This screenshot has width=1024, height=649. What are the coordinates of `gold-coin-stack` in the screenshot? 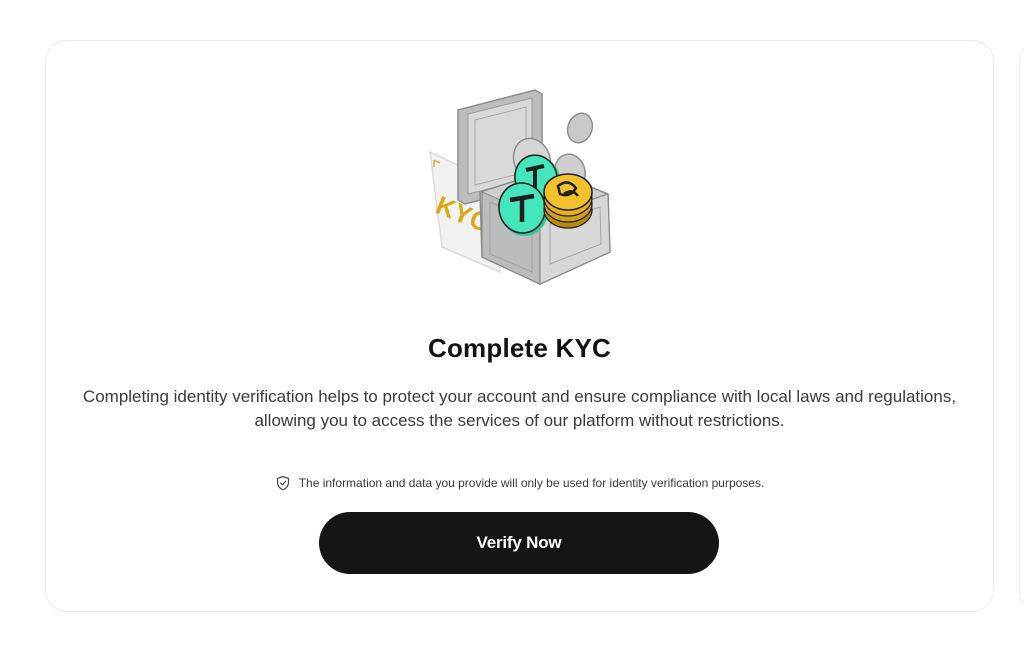 It's located at (568, 201).